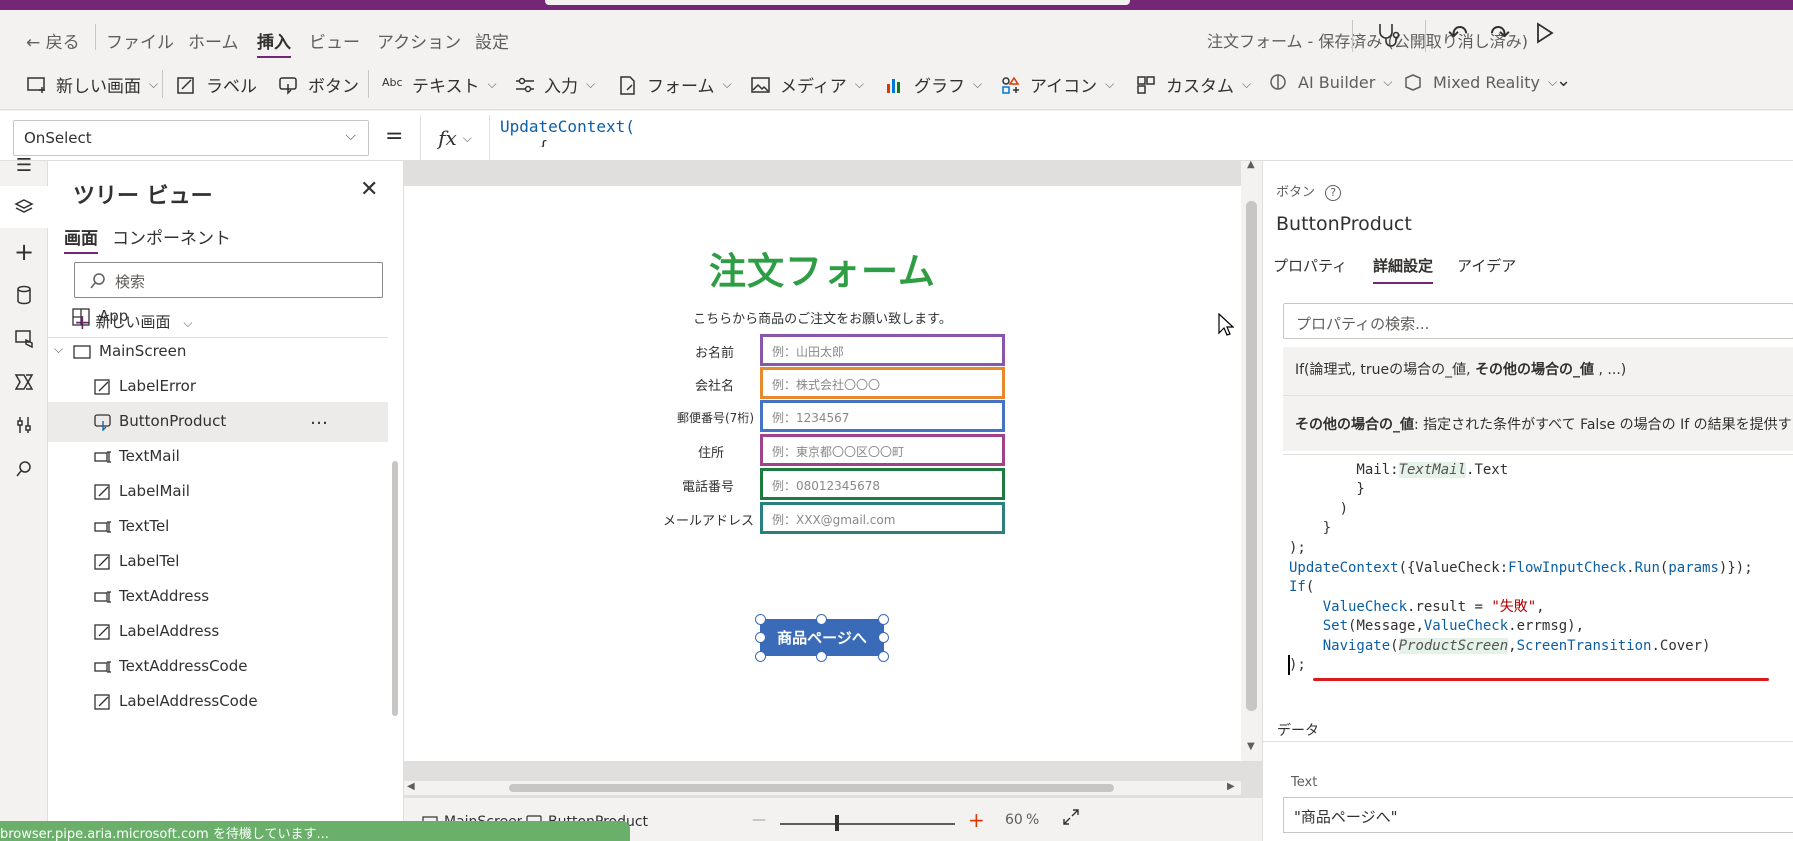 This screenshot has width=1793, height=841. What do you see at coordinates (274, 43) in the screenshot?
I see `menu-insert: 挿入` at bounding box center [274, 43].